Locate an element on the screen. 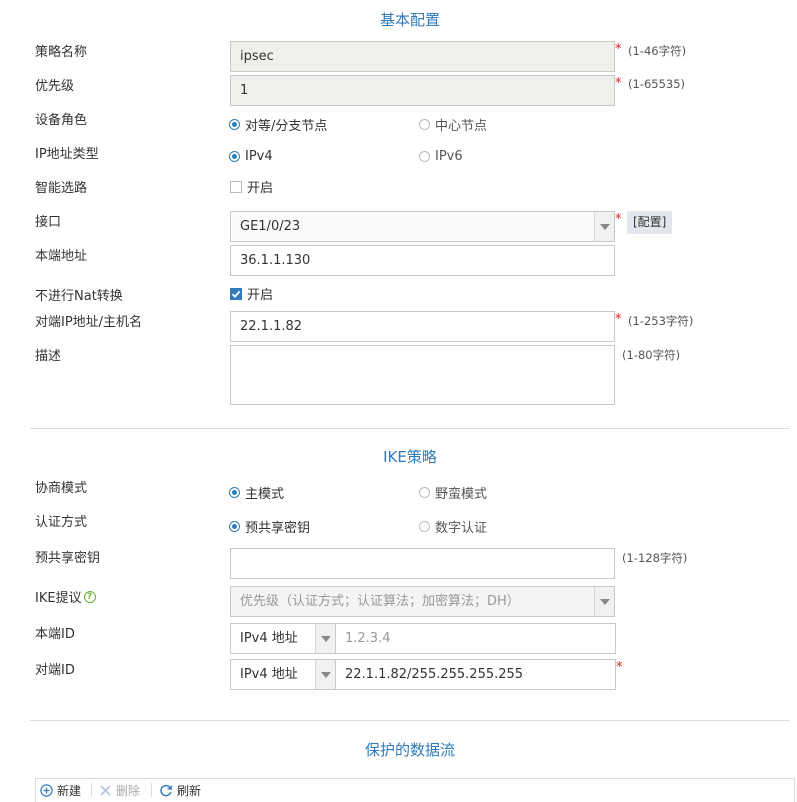 The width and height of the screenshot is (797, 802). aggressive-mode-text: 野蛮模式 is located at coordinates (461, 494).